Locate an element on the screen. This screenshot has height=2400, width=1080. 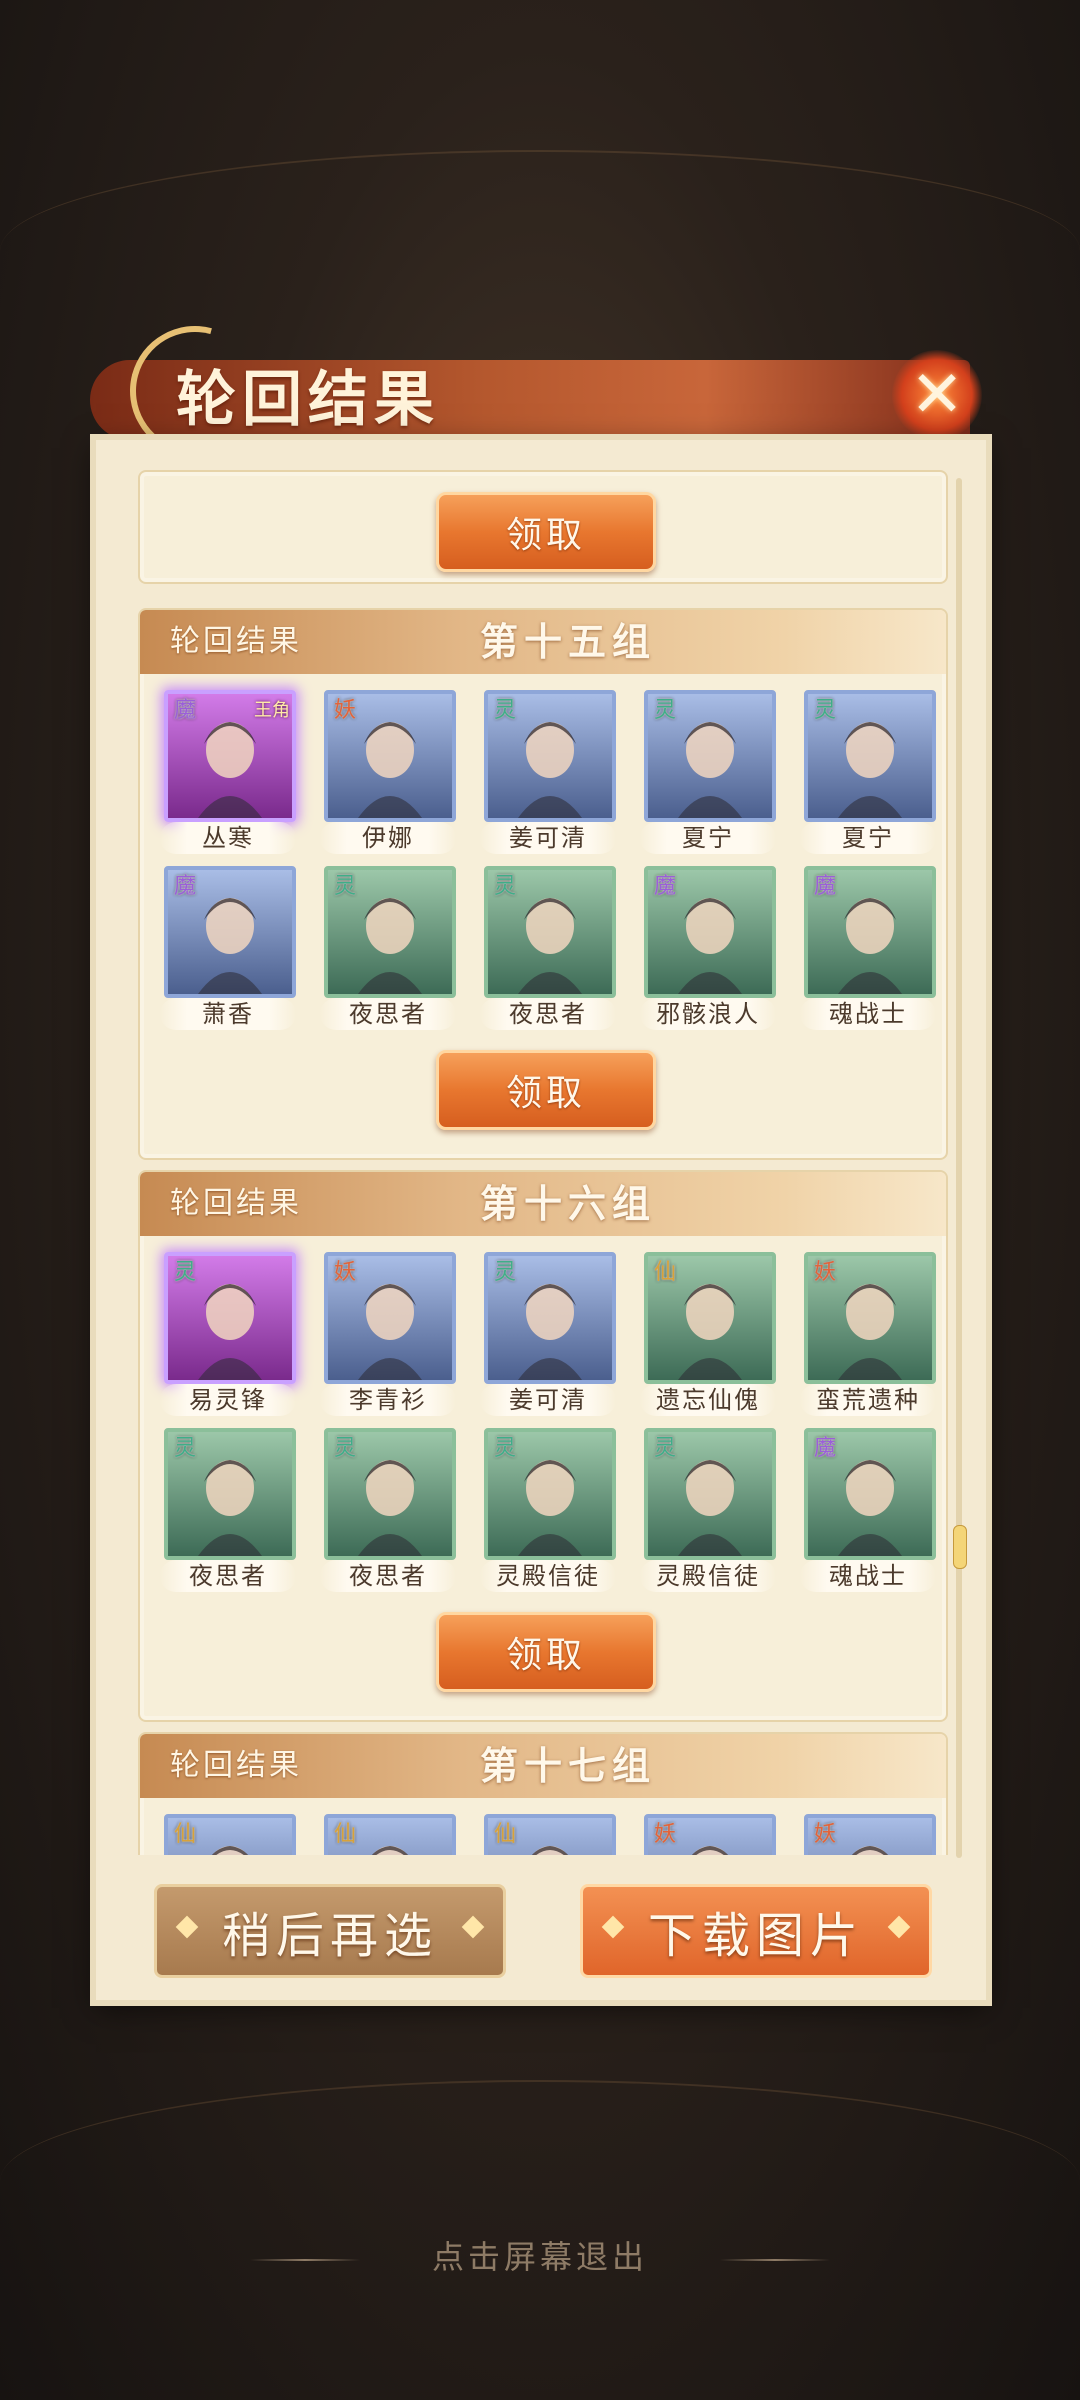
hero-card: 魔邪骸浪人 is located at coordinates (708, 950).